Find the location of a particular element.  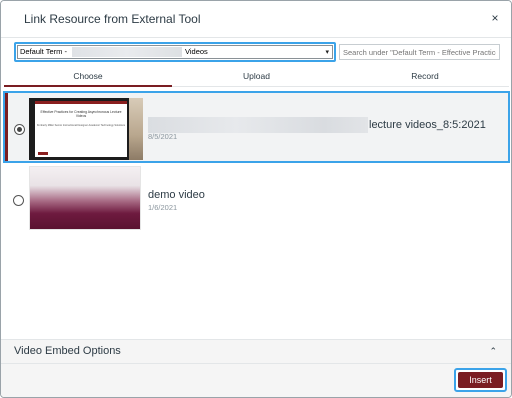

folder-select: Default Term - Videos ▾ is located at coordinates (175, 52).